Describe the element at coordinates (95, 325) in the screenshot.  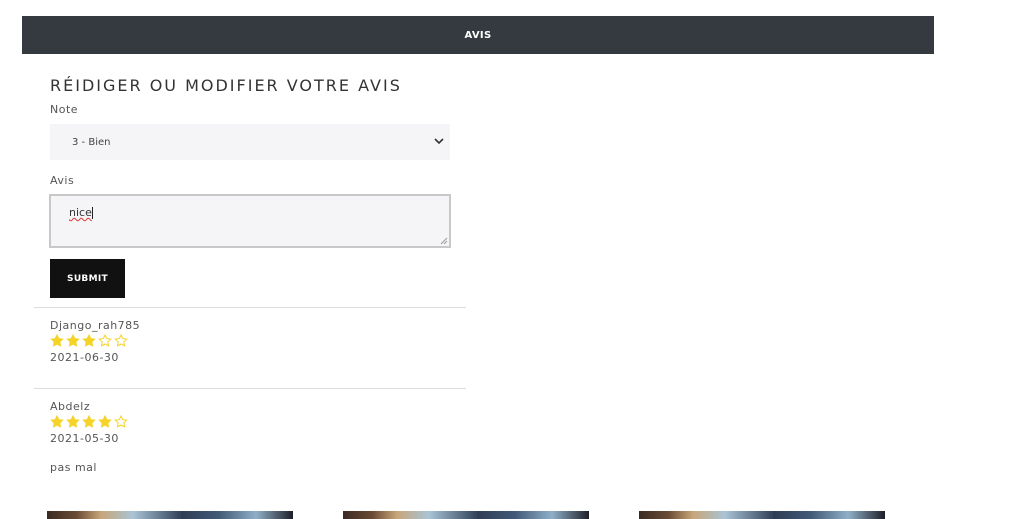
I see `review-author: Django_rah785` at that location.